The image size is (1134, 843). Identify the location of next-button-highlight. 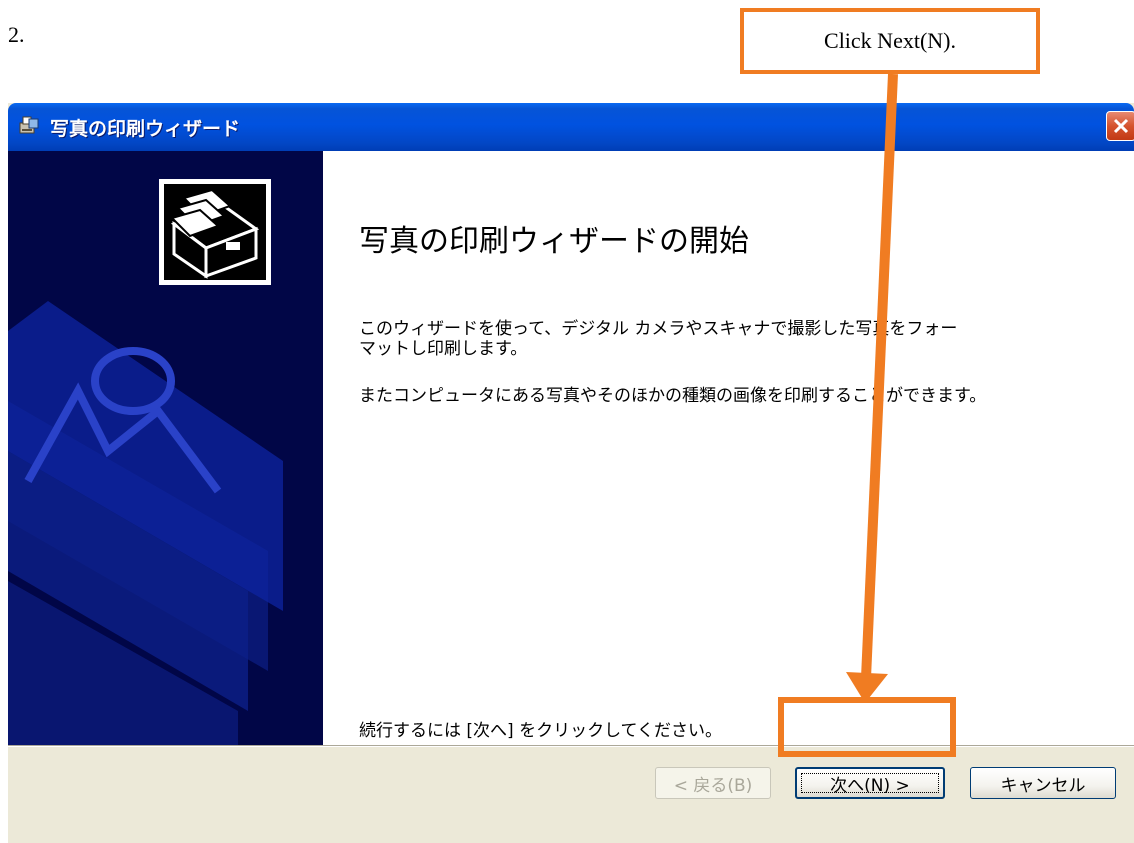
(867, 727).